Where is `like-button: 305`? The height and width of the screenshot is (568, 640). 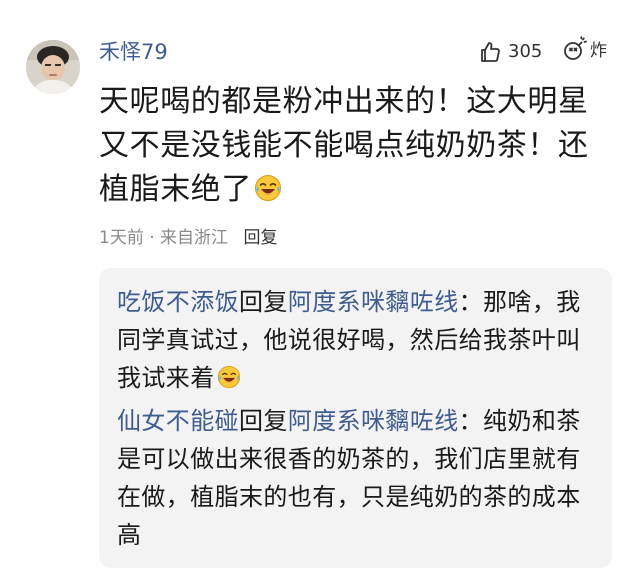 like-button: 305 is located at coordinates (510, 52).